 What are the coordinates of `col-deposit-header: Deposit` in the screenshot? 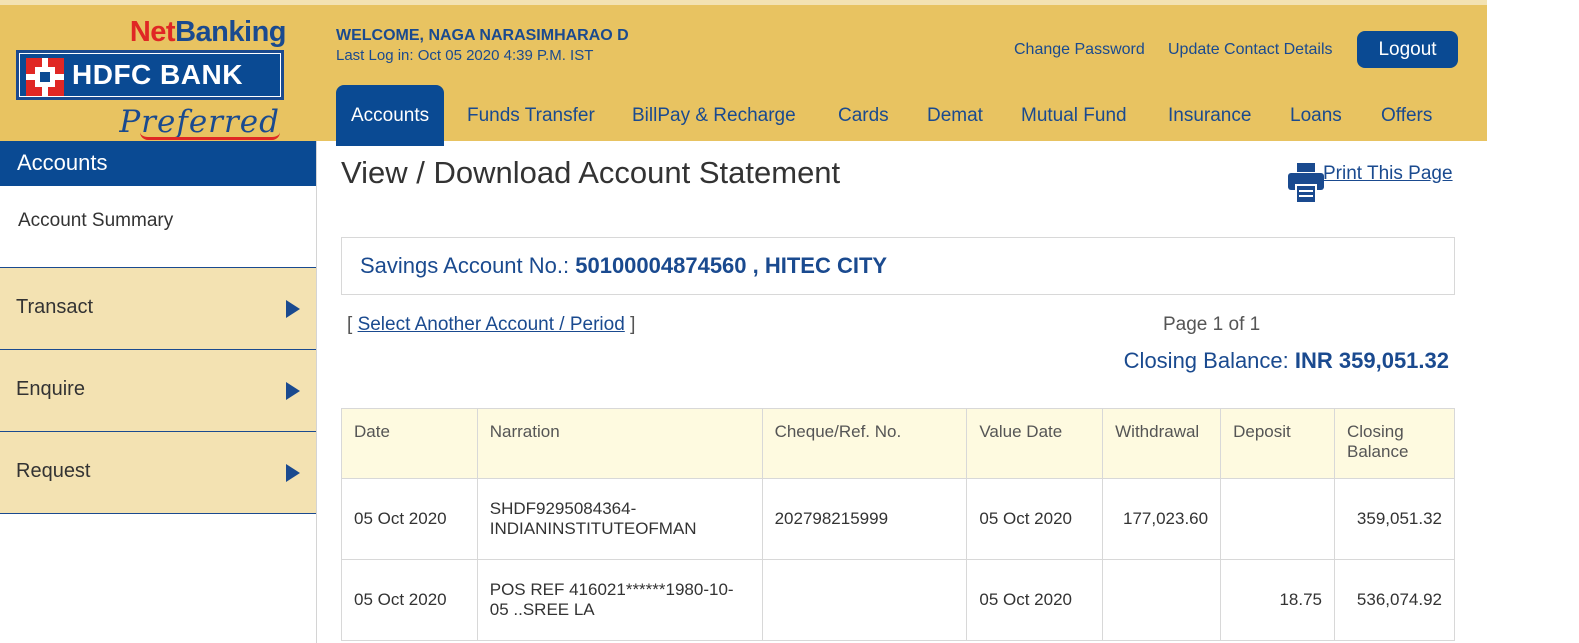 It's located at (1277, 443).